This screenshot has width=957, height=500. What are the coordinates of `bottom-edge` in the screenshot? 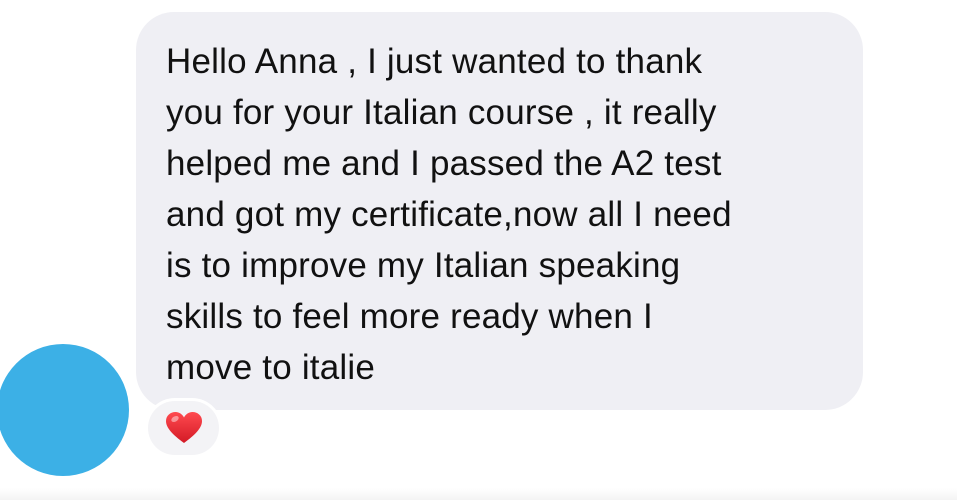 It's located at (478, 494).